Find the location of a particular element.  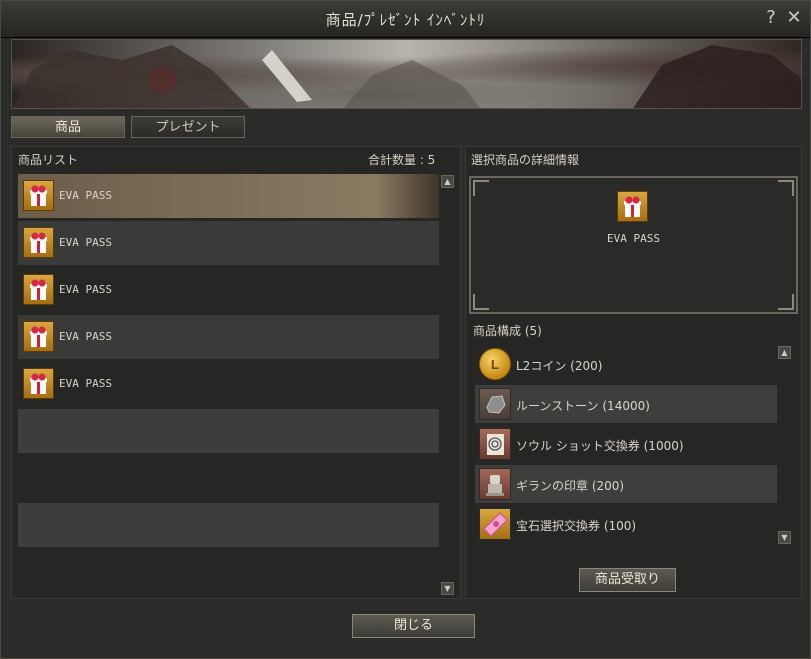

window-title: 商品/ﾌﾟﾚｾﾞﾝﾄ ｲﾝﾍﾞﾝﾄﾘ is located at coordinates (405, 20).